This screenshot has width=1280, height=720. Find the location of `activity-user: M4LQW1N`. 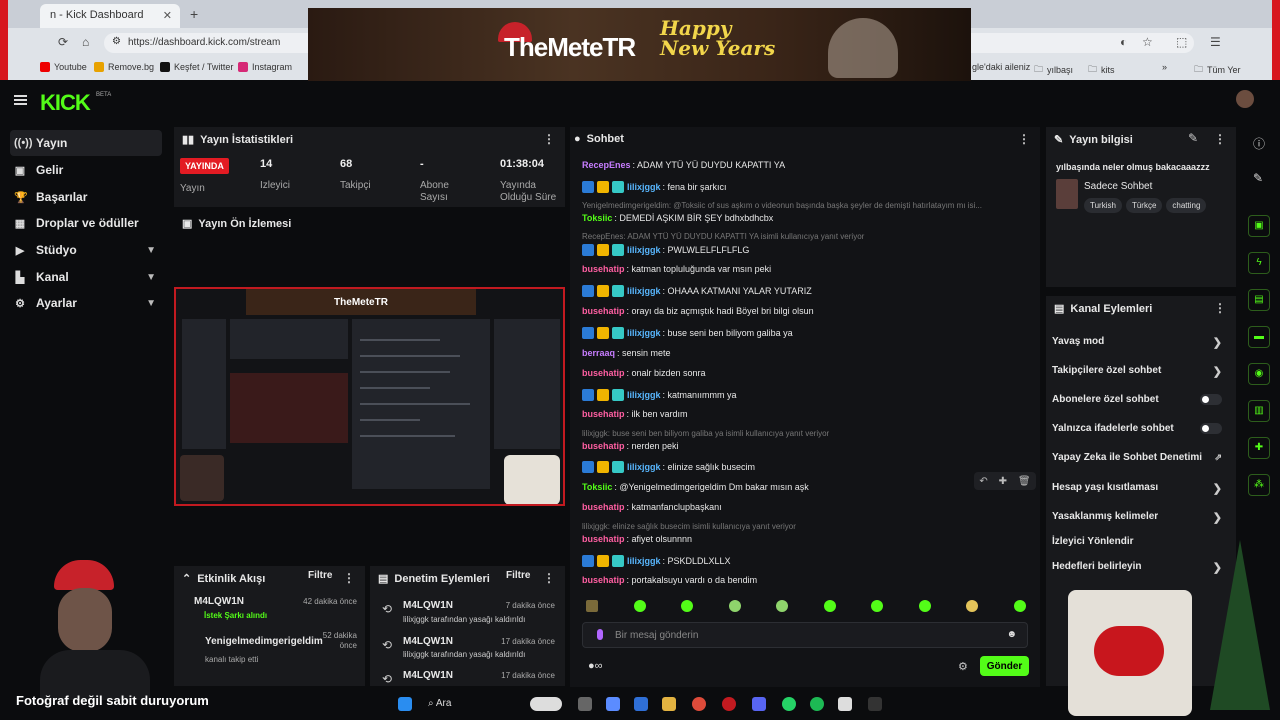

activity-user: M4LQW1N is located at coordinates (219, 601).